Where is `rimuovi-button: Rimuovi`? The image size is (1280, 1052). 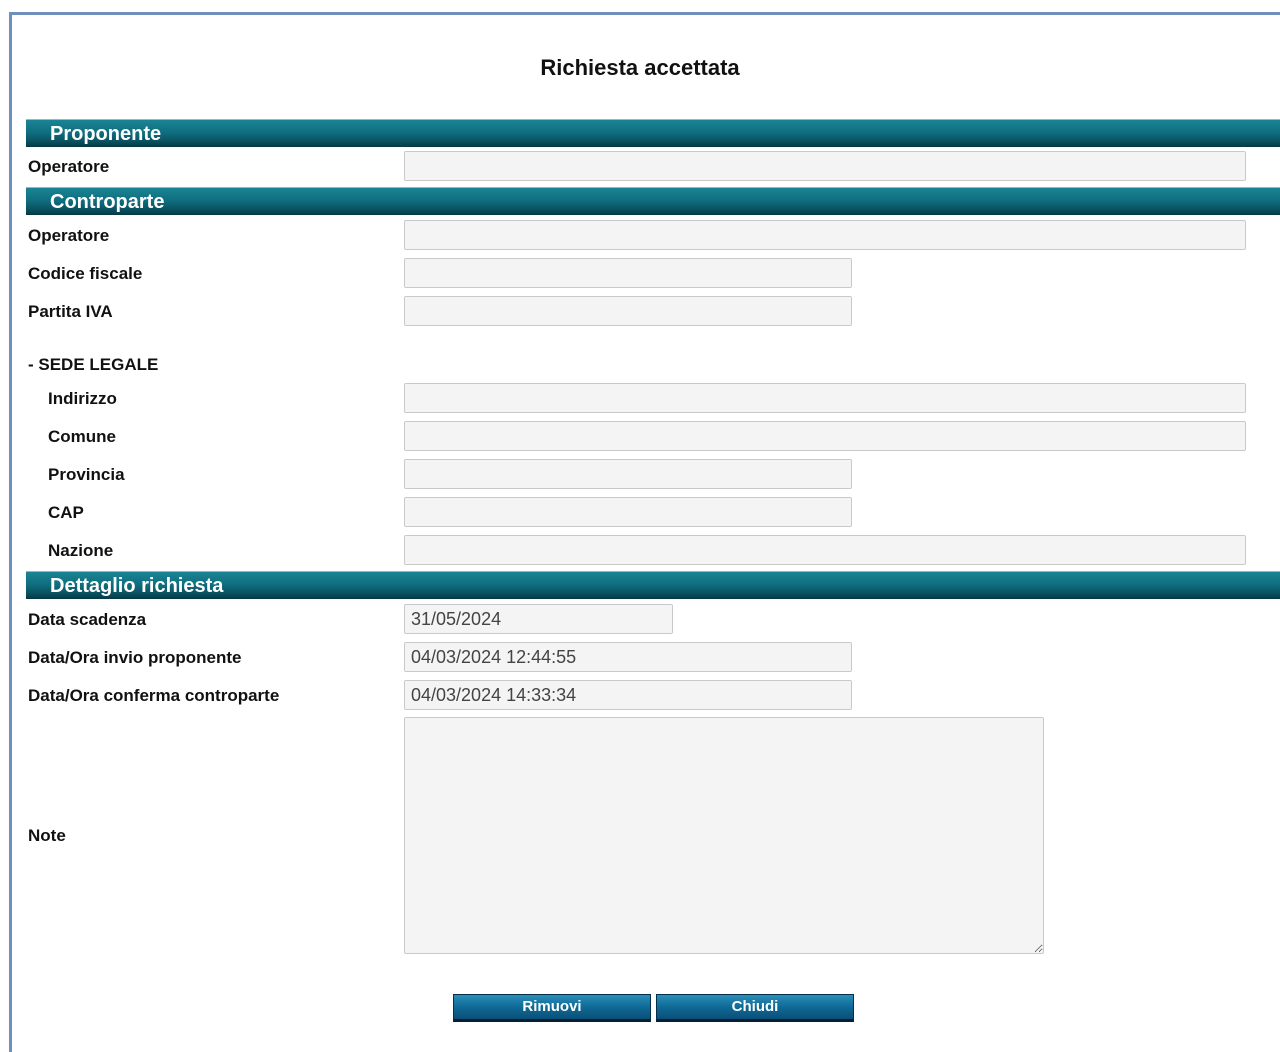 rimuovi-button: Rimuovi is located at coordinates (552, 1008).